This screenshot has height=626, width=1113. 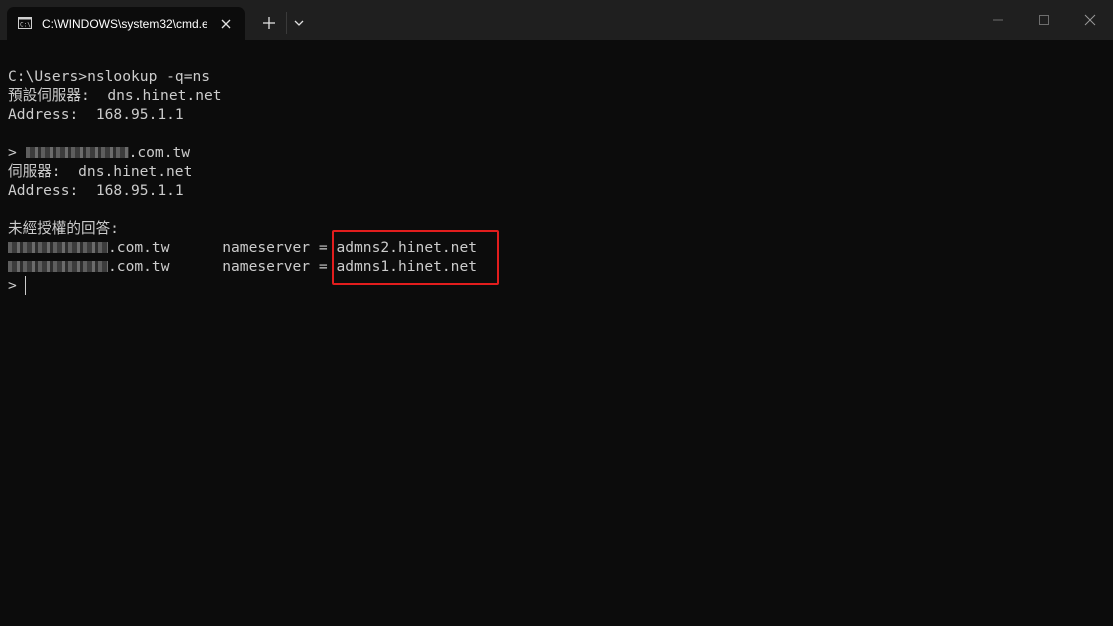 What do you see at coordinates (558, 266) in the screenshot?
I see `console-line: .com.tw nameserver = admns1.hinet.net` at bounding box center [558, 266].